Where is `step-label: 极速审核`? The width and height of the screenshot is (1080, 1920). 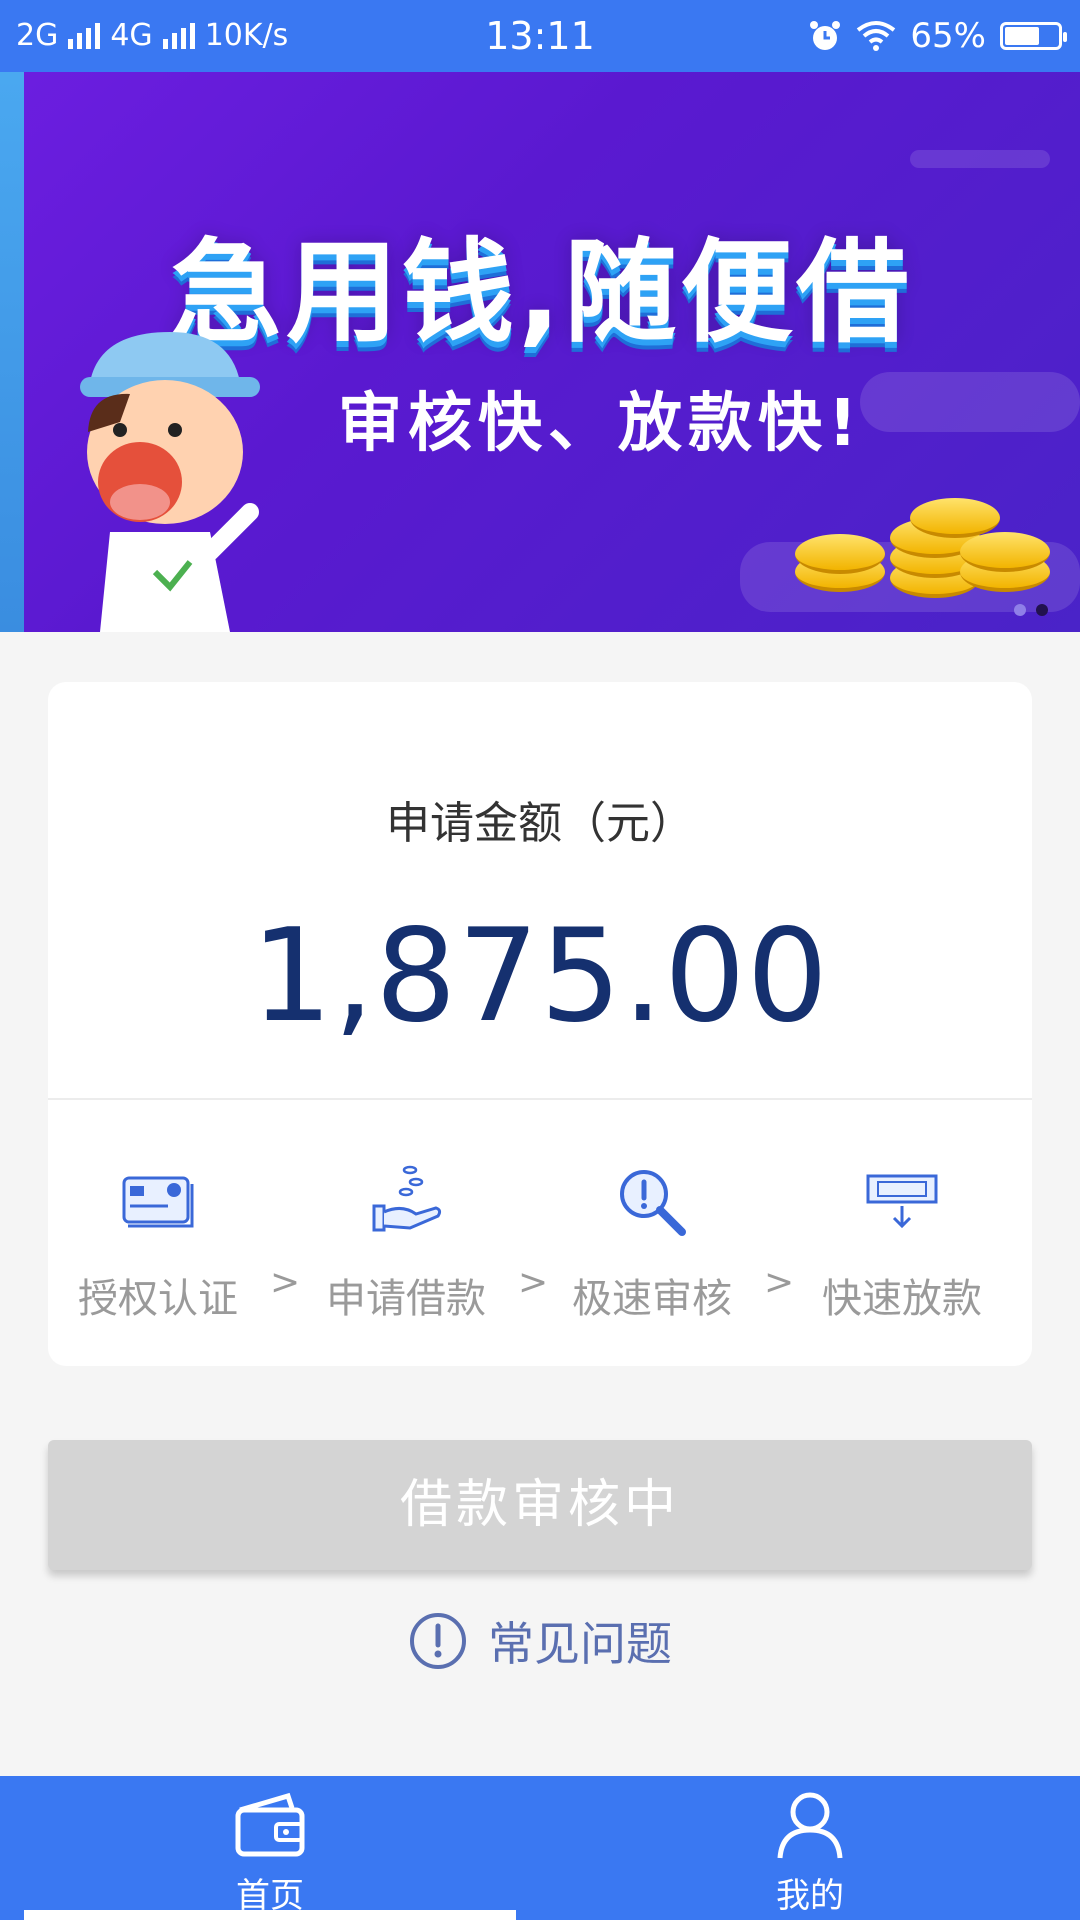 step-label: 极速审核 is located at coordinates (652, 1299).